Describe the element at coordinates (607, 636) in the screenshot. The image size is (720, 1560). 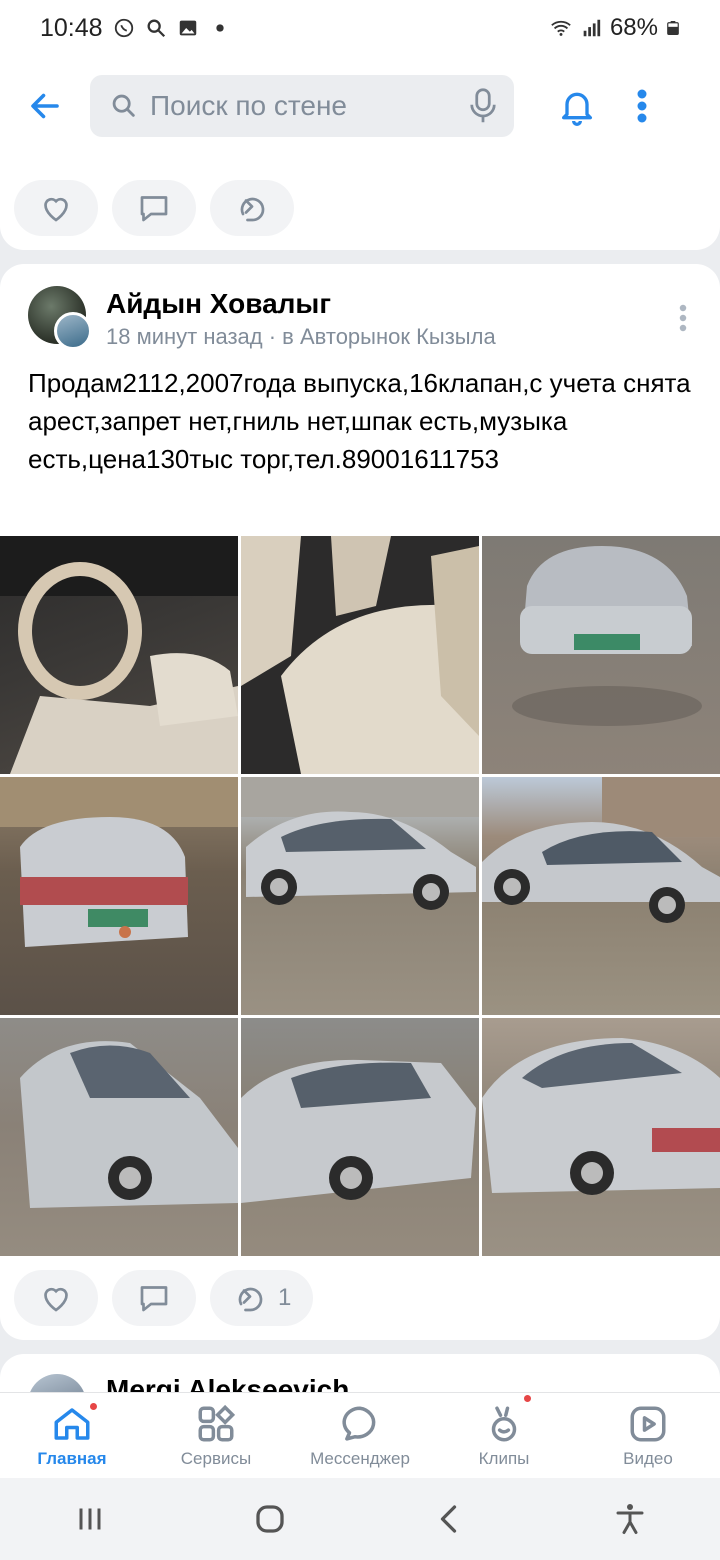
I see `car-front-image` at that location.